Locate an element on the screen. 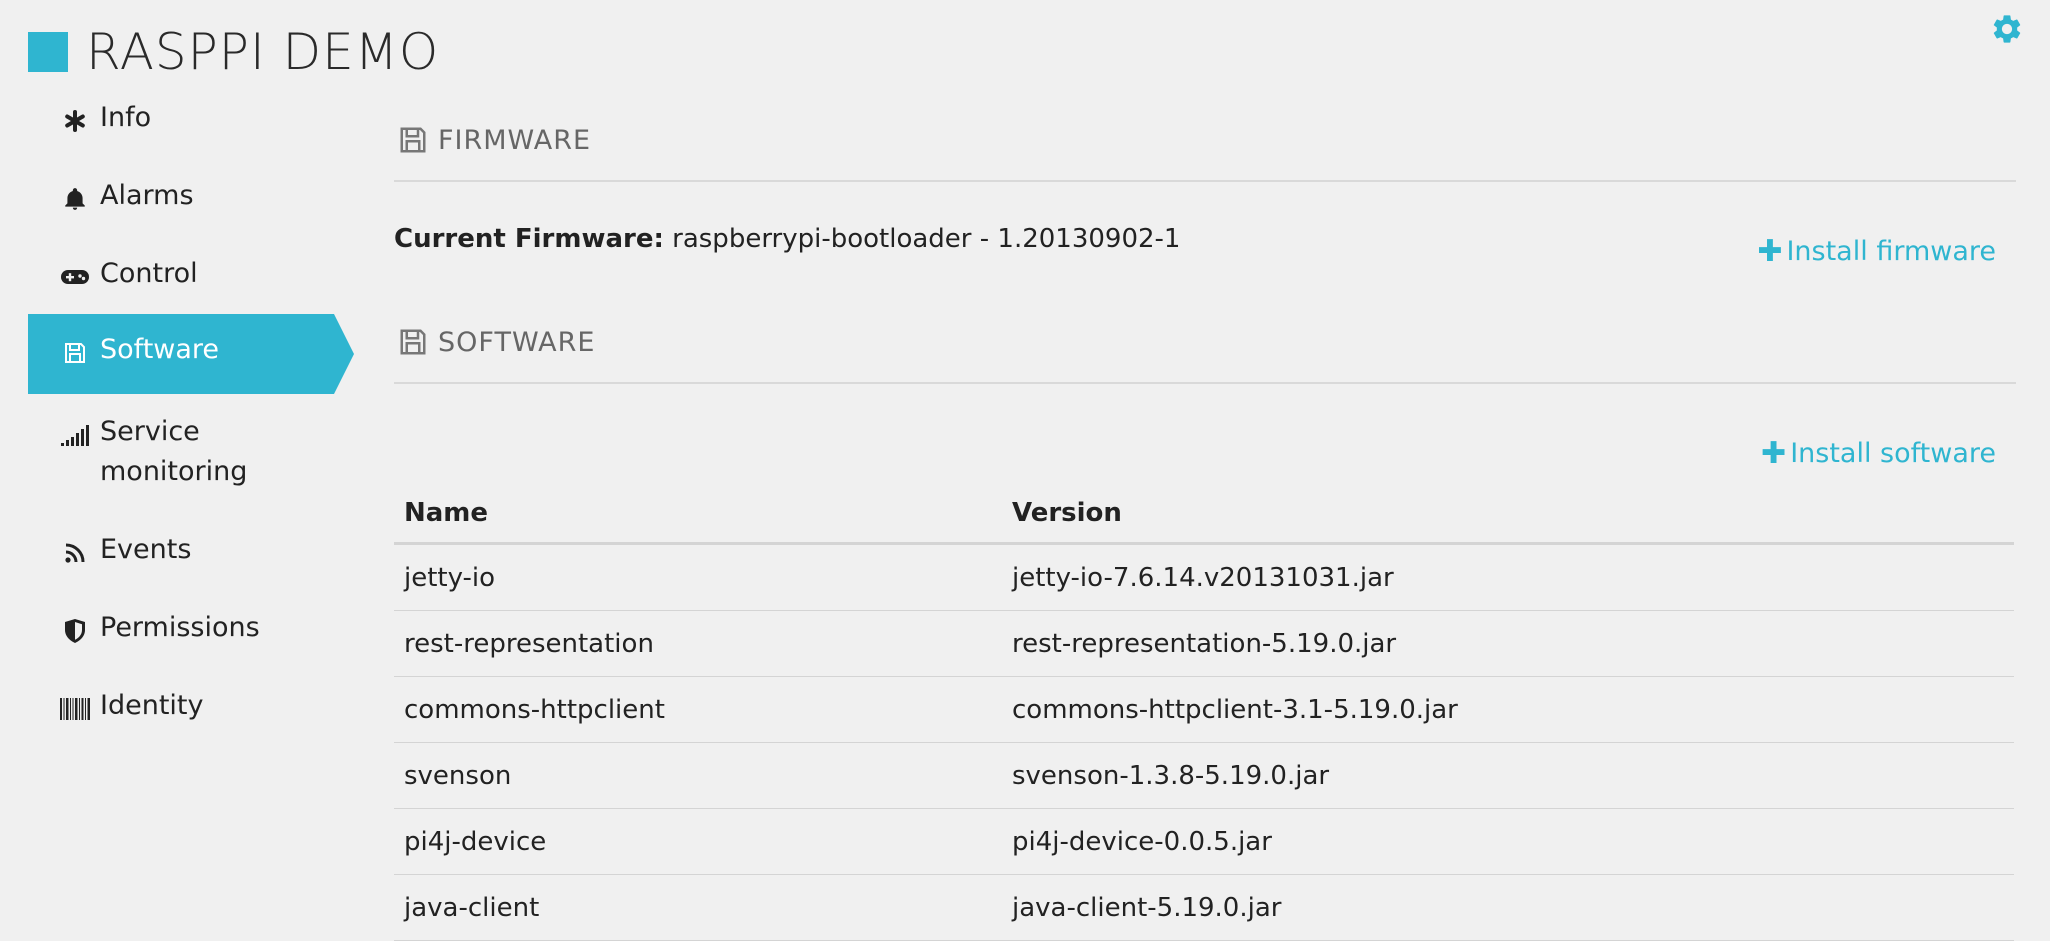 Image resolution: width=2050 pixels, height=941 pixels. software-version: commons-httpclient-3.1-5.19.0.jar is located at coordinates (1508, 709).